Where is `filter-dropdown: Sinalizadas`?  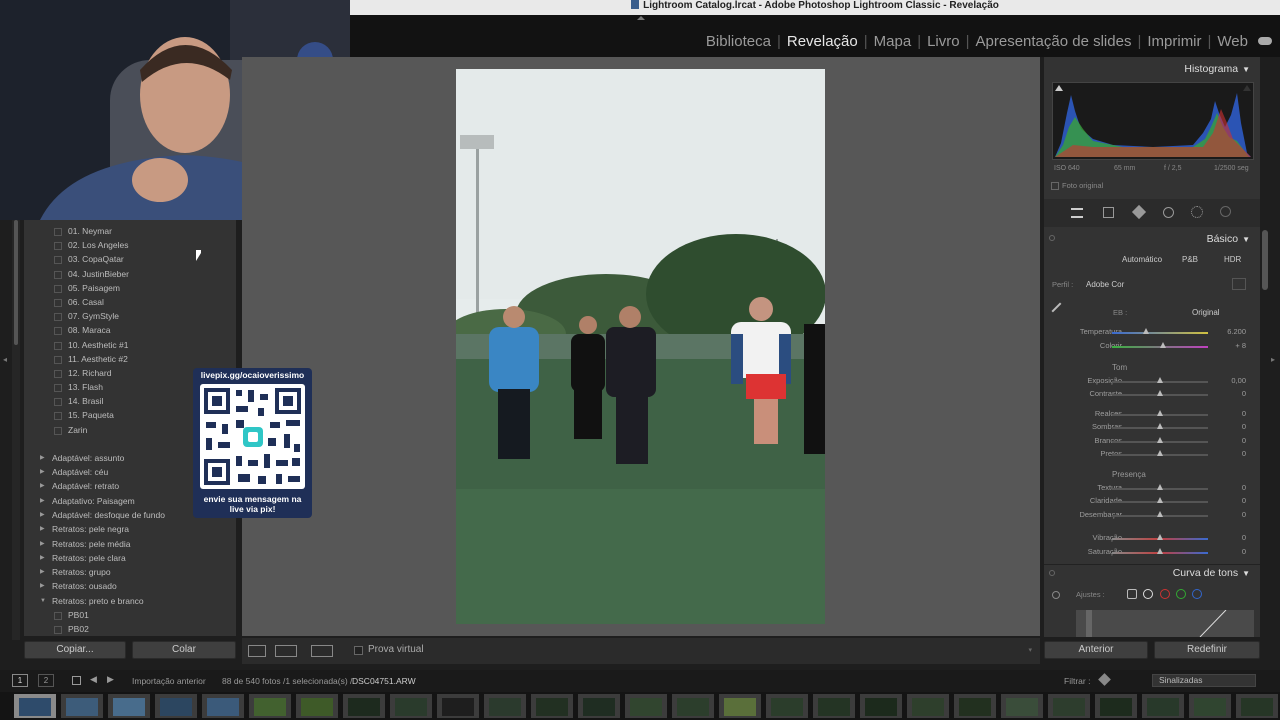
filter-dropdown: Sinalizadas is located at coordinates (1204, 680).